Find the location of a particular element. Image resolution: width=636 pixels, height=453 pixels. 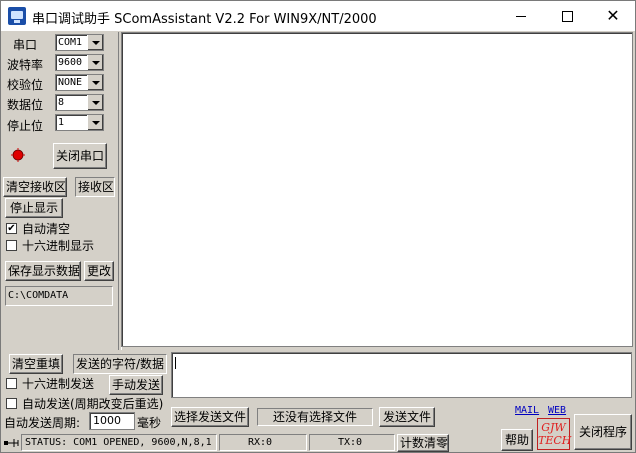

maximize-icon is located at coordinates (567, 16).